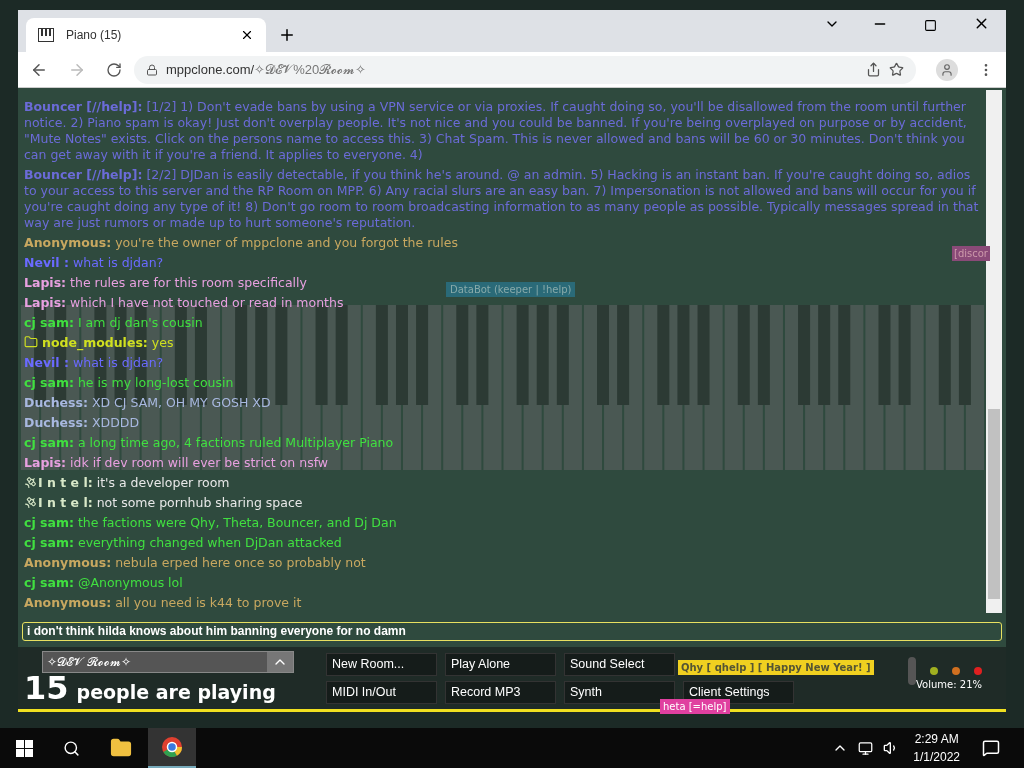 This screenshot has height=768, width=1024. I want to click on close-icon, so click(247, 35).